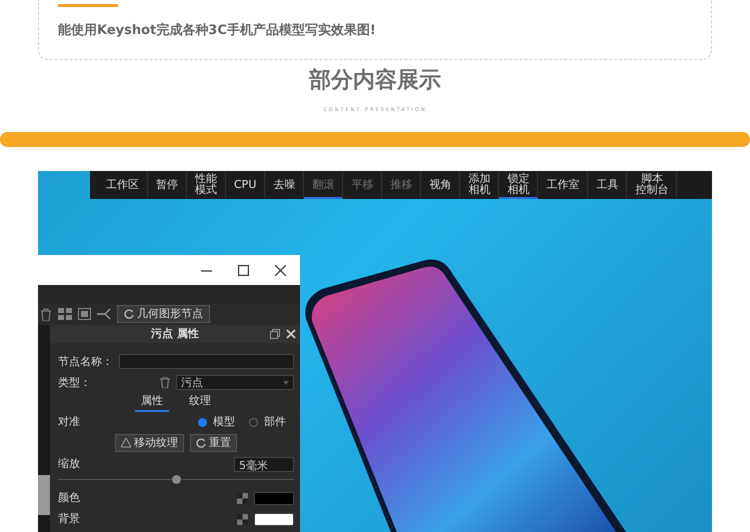 Image resolution: width=750 pixels, height=532 pixels. I want to click on toolbar-button: 暂停, so click(167, 185).